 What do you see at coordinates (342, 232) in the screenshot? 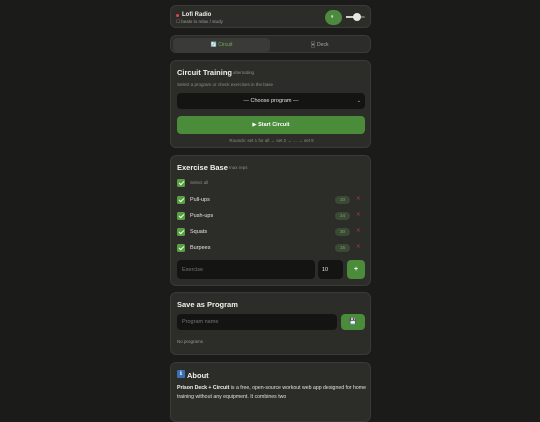
I see `reps-badge: 30` at bounding box center [342, 232].